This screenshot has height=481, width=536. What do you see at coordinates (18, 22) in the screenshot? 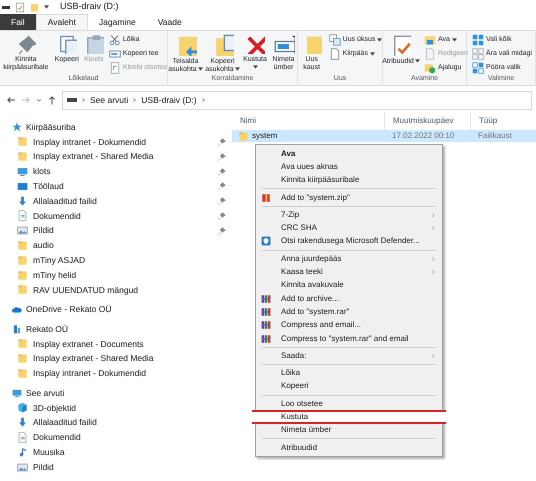
I see `ribbon-tab: Fail` at bounding box center [18, 22].